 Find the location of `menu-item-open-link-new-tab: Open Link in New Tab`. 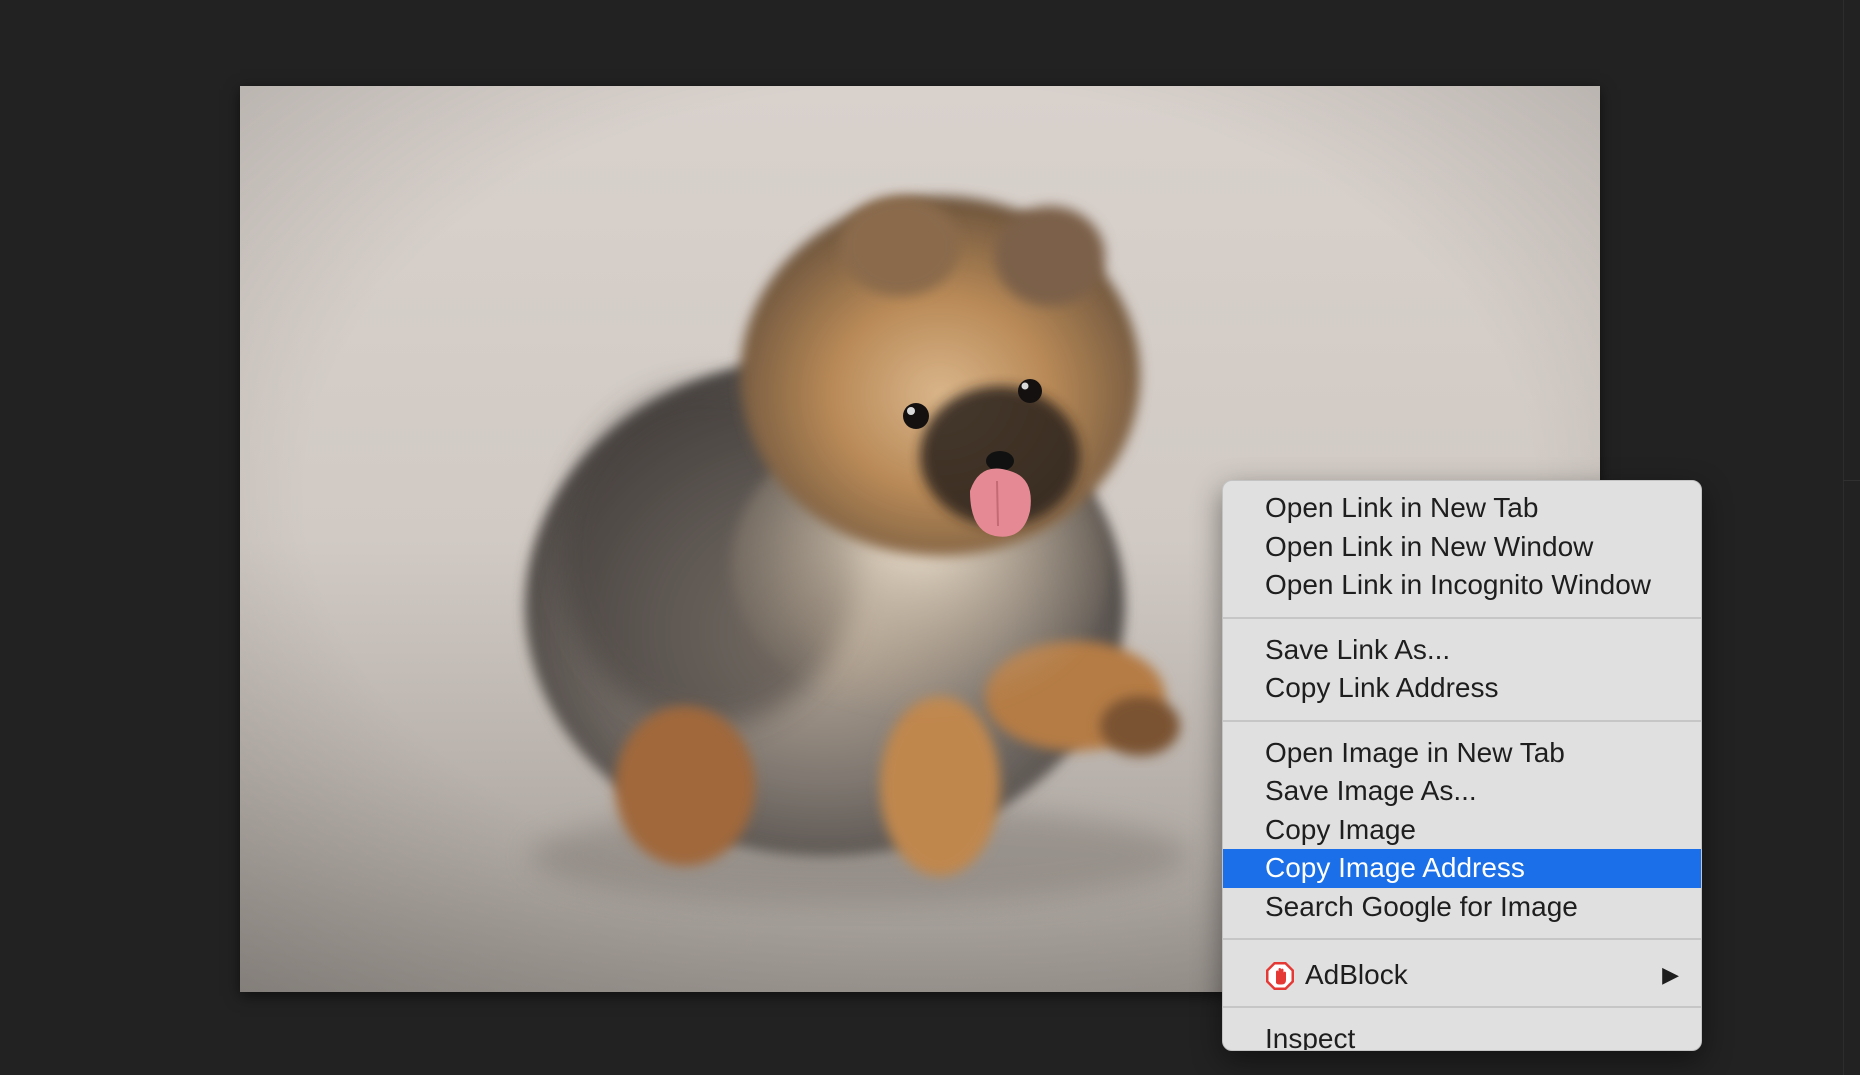

menu-item-open-link-new-tab: Open Link in New Tab is located at coordinates (1462, 508).